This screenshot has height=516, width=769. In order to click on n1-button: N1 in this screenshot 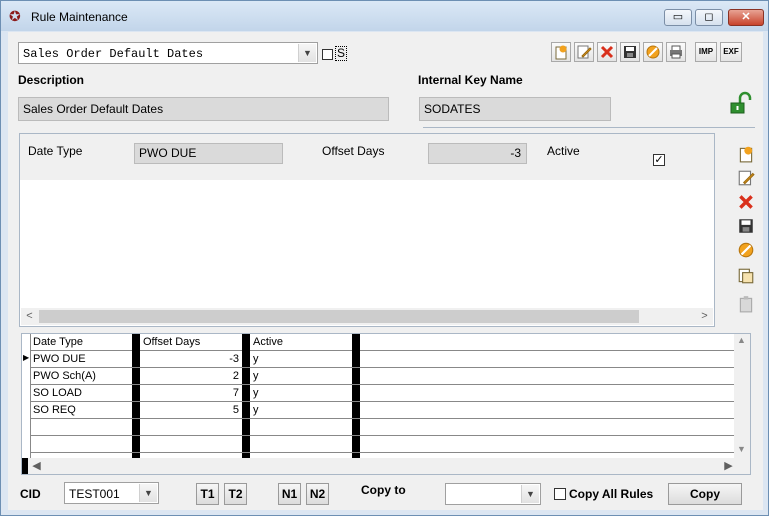, I will do `click(289, 494)`.